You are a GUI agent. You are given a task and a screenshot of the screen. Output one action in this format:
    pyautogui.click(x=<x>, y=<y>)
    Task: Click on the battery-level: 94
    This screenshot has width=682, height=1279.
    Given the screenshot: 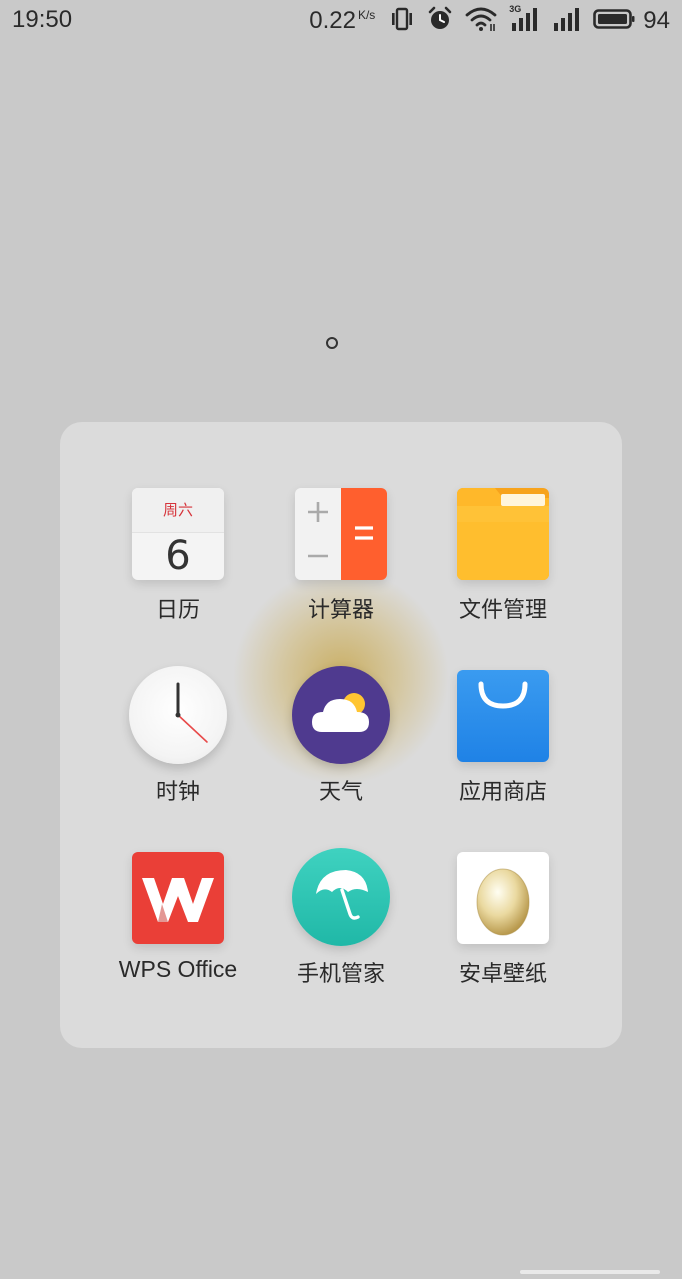 What is the action you would take?
    pyautogui.click(x=656, y=20)
    